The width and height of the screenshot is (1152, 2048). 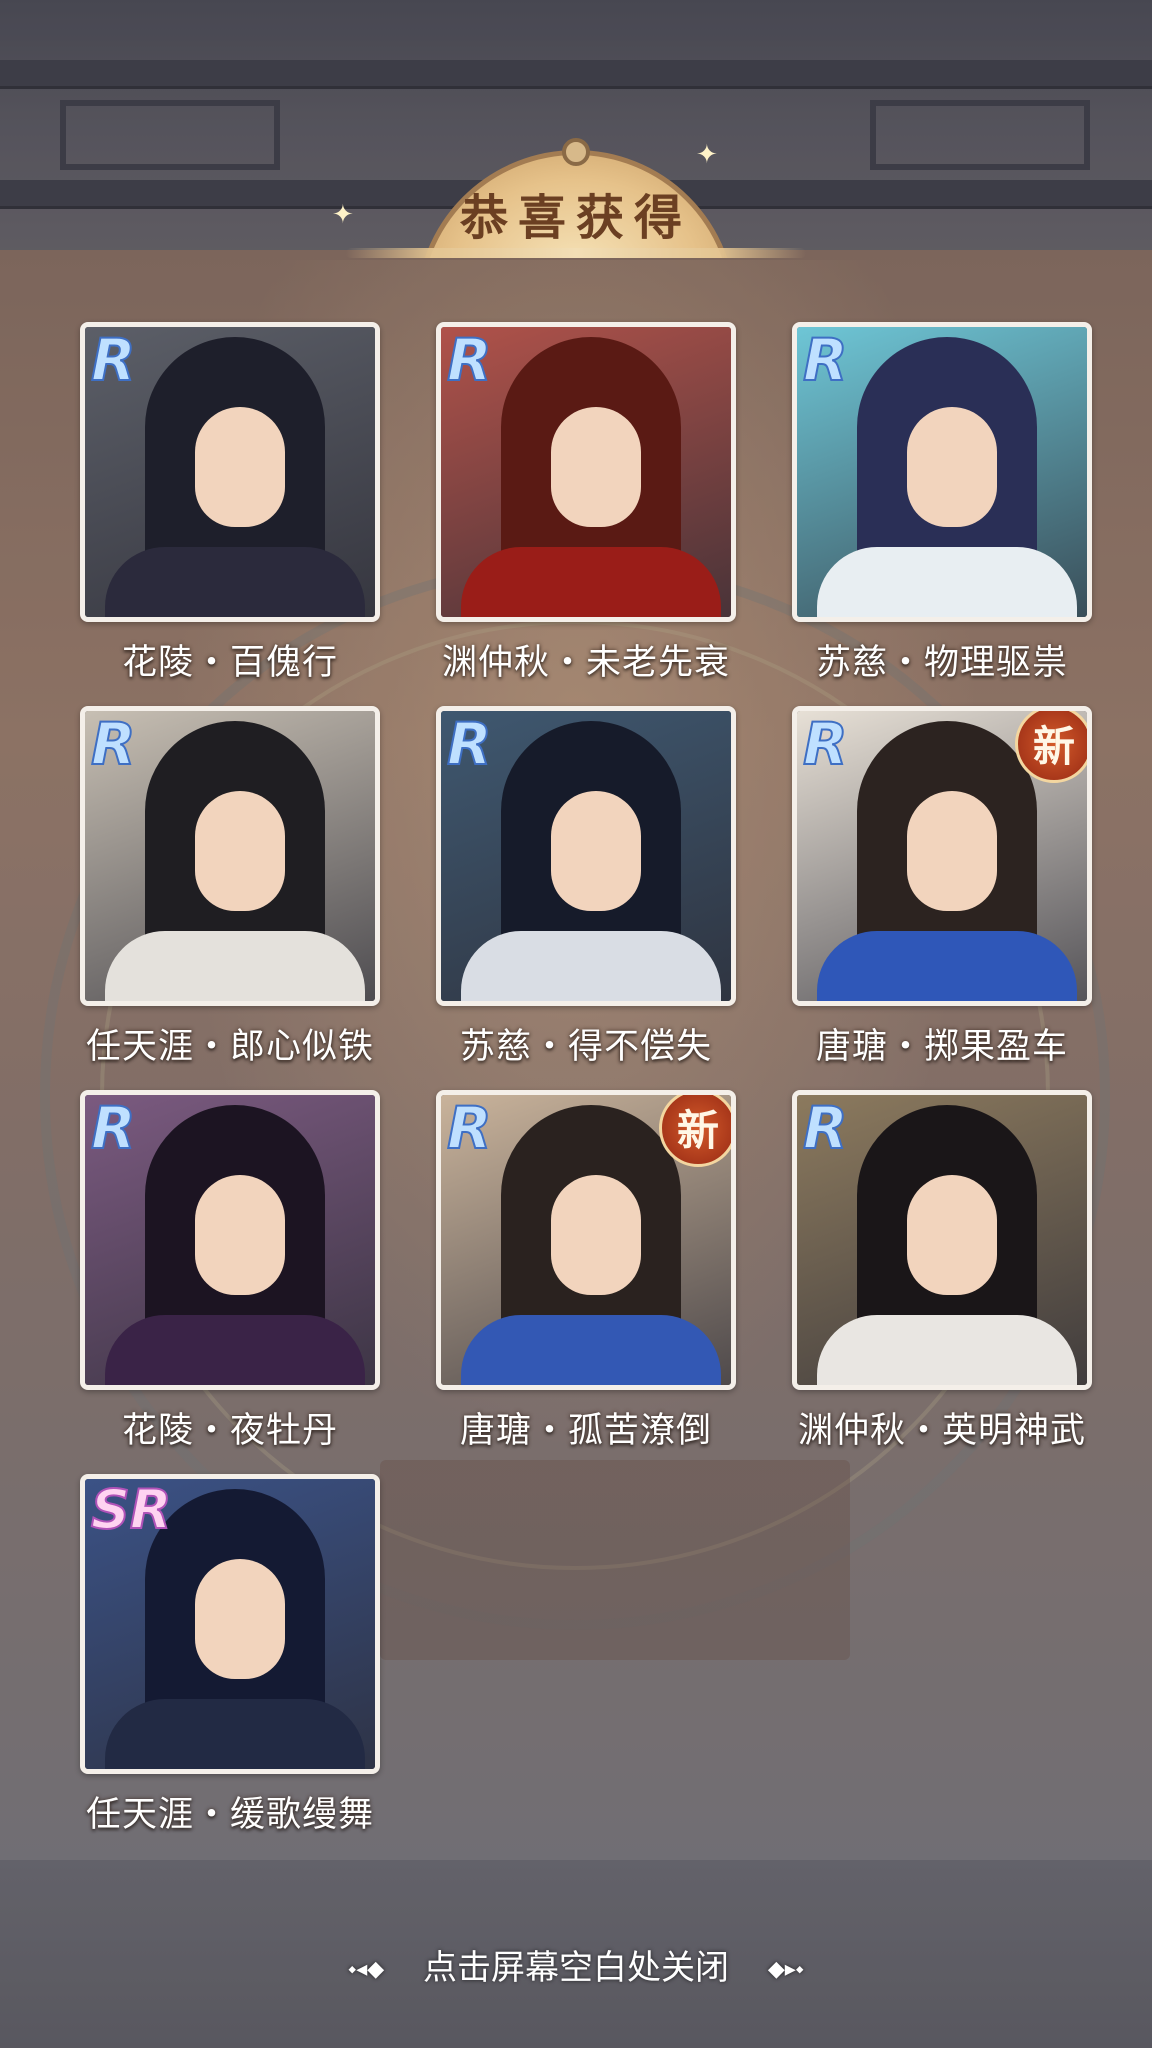 What do you see at coordinates (585, 663) in the screenshot?
I see `character-name: 渊仲秋・未老先衰` at bounding box center [585, 663].